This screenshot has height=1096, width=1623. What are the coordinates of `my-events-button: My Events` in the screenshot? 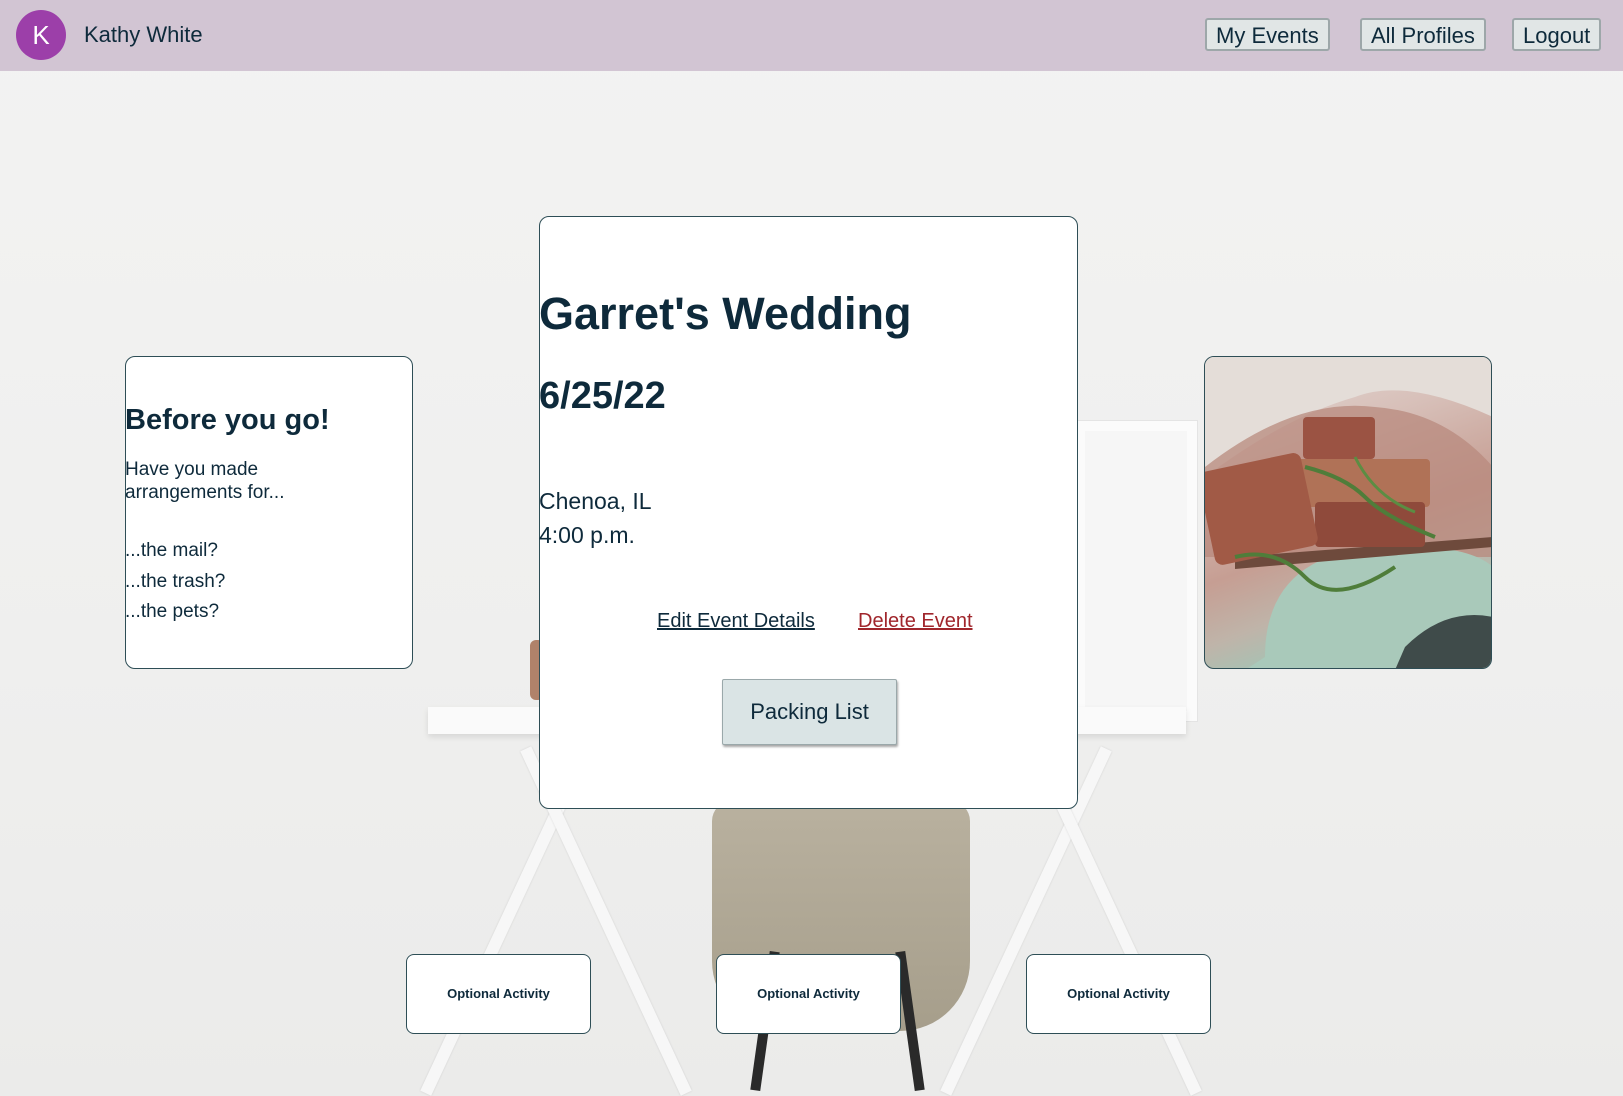 It's located at (1267, 34).